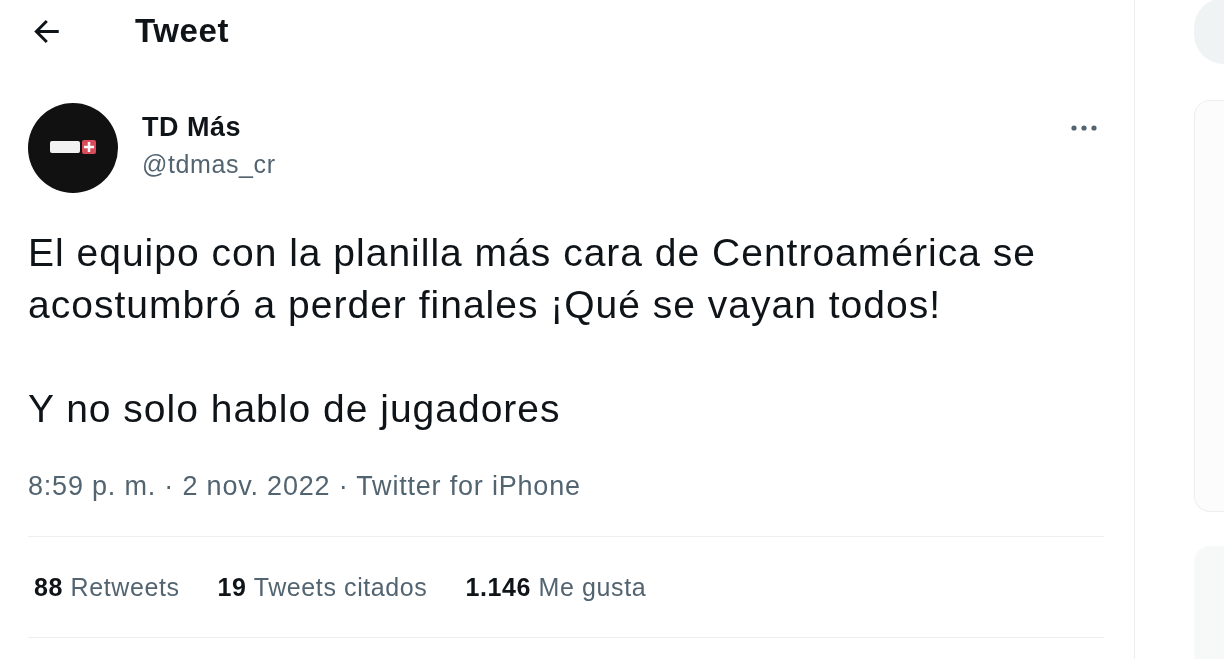 The width and height of the screenshot is (1224, 659). I want to click on avatar, so click(73, 148).